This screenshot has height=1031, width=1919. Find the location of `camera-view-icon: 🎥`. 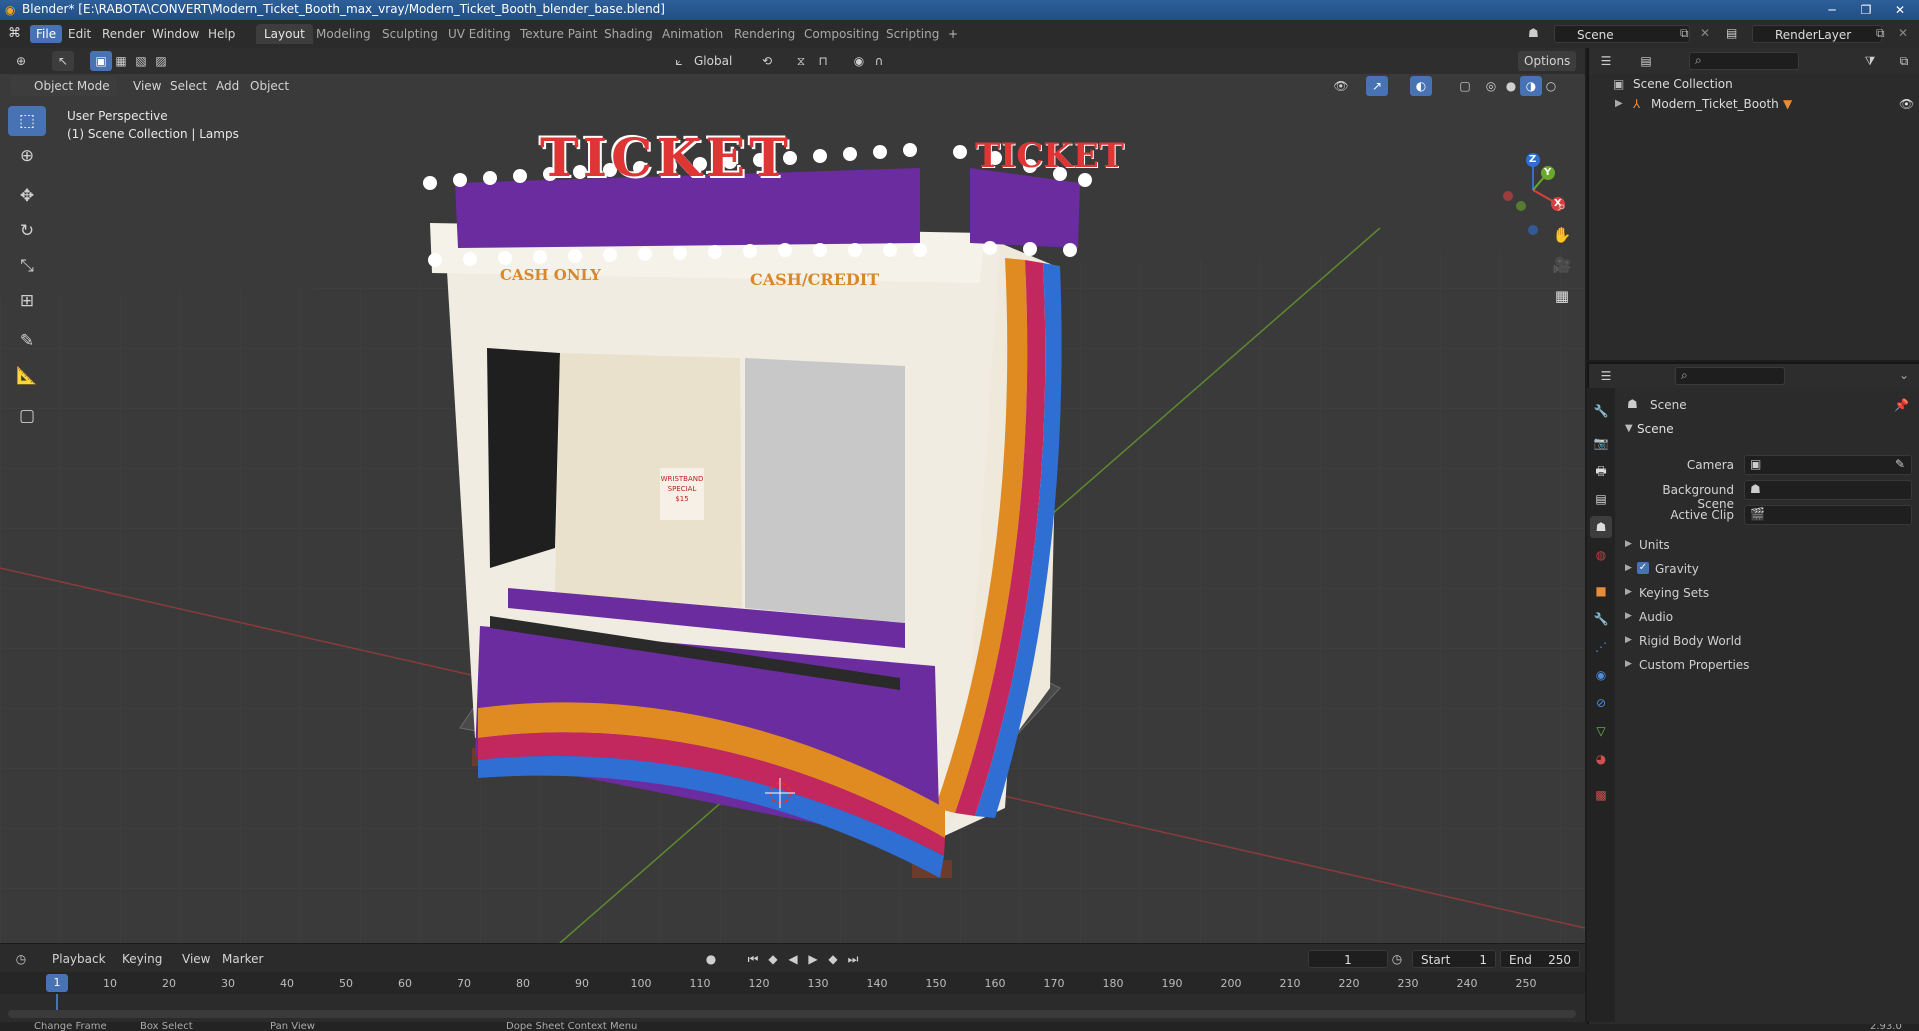

camera-view-icon: 🎥 is located at coordinates (1562, 265).